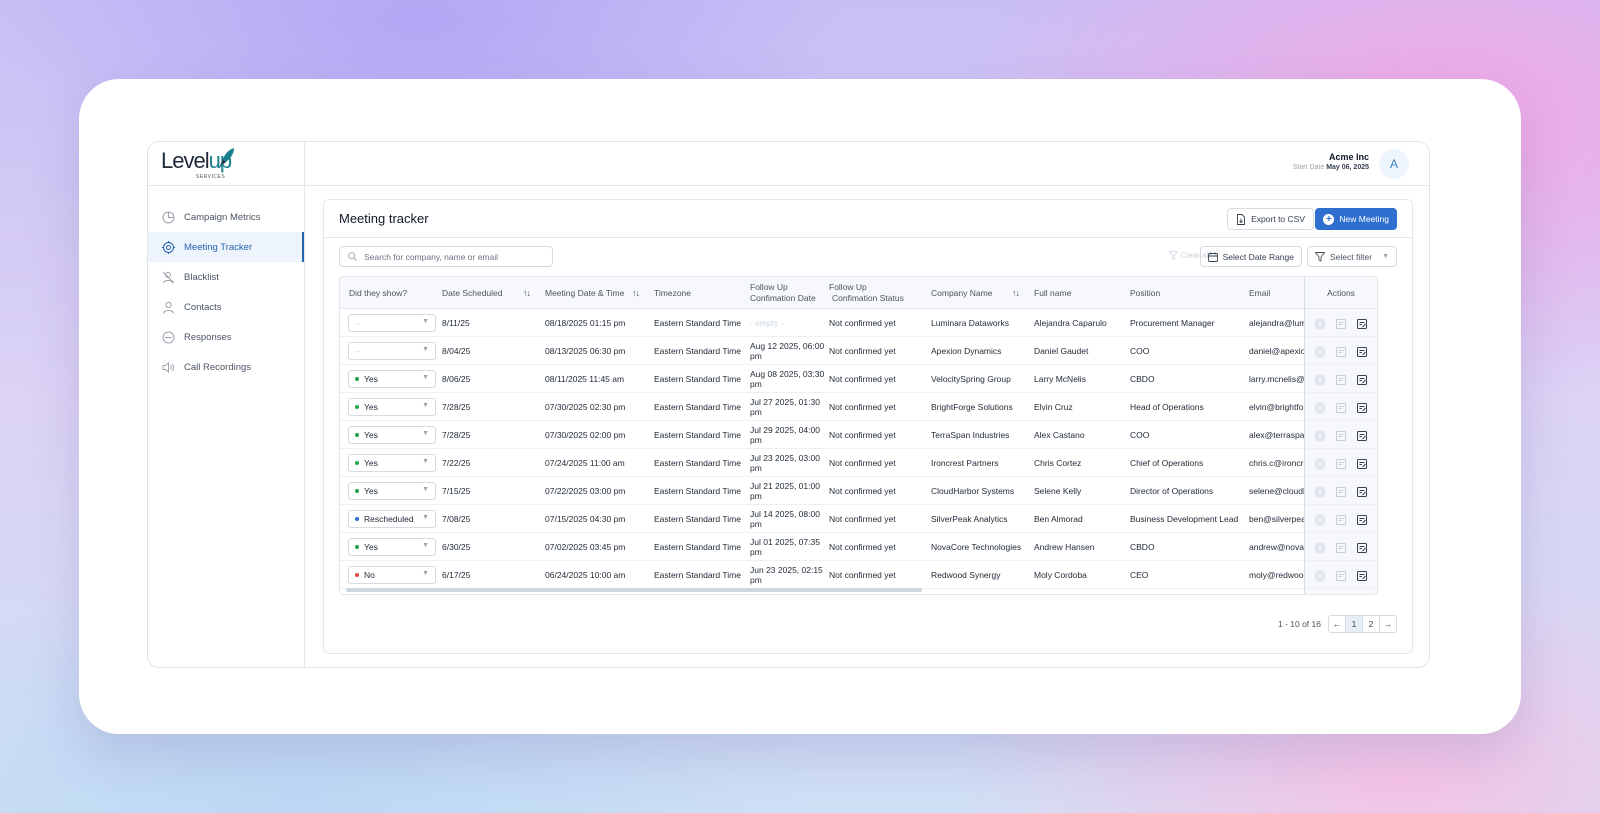 This screenshot has width=1600, height=813. Describe the element at coordinates (1250, 256) in the screenshot. I see `date-range-button: Select Date Range` at that location.